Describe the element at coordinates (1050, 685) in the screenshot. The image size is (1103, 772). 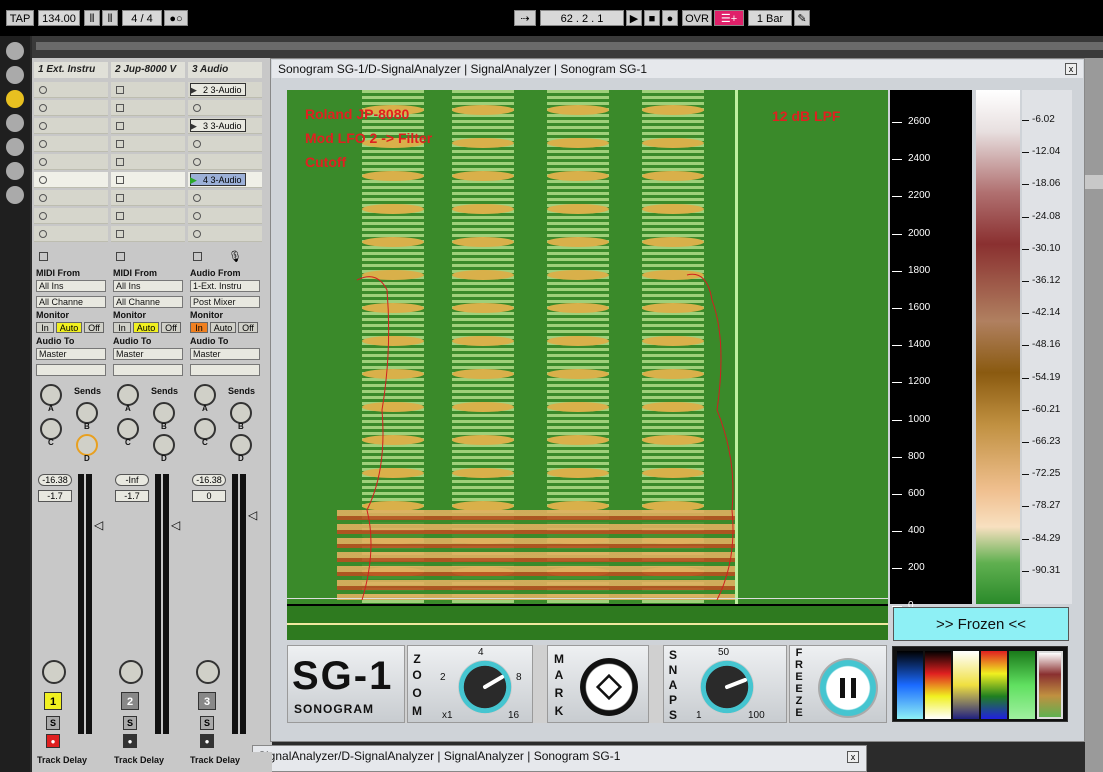
I see `palette-selected` at that location.